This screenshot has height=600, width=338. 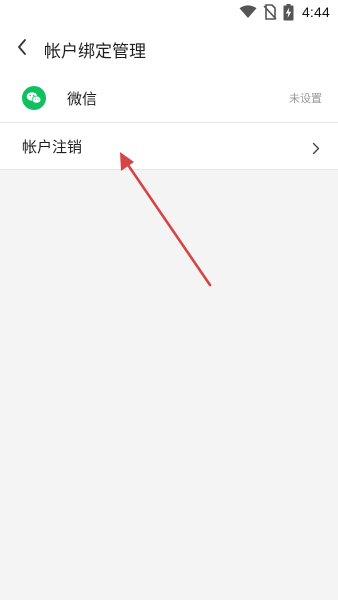 I want to click on back-button, so click(x=22, y=49).